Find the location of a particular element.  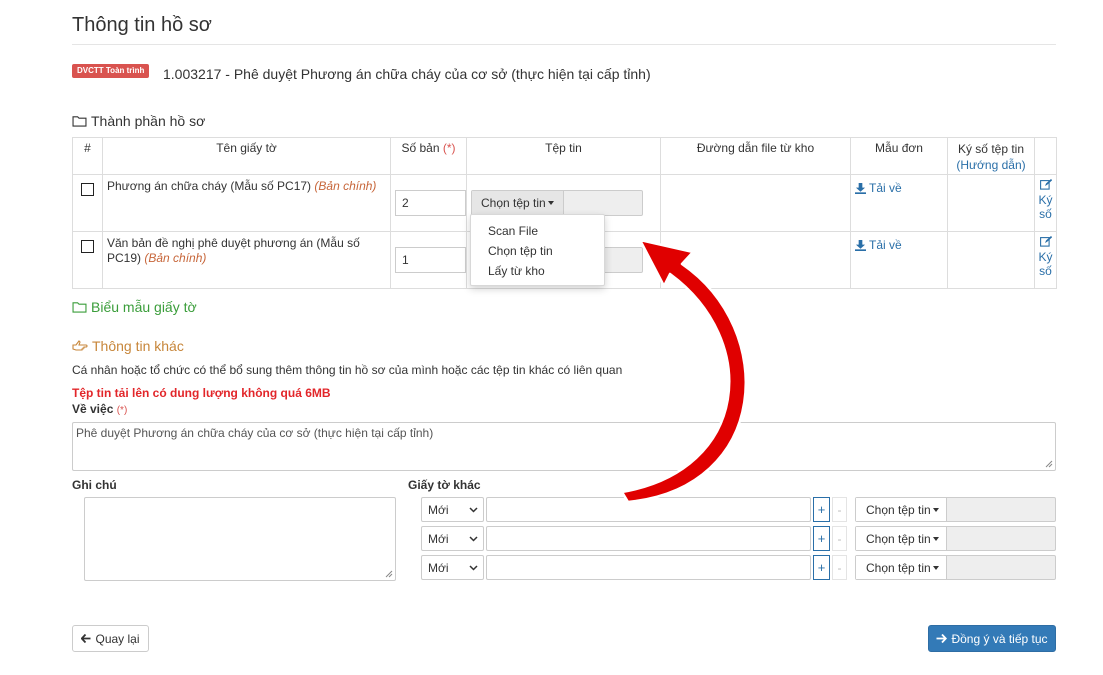

row-checkbox-cell is located at coordinates (87, 260).